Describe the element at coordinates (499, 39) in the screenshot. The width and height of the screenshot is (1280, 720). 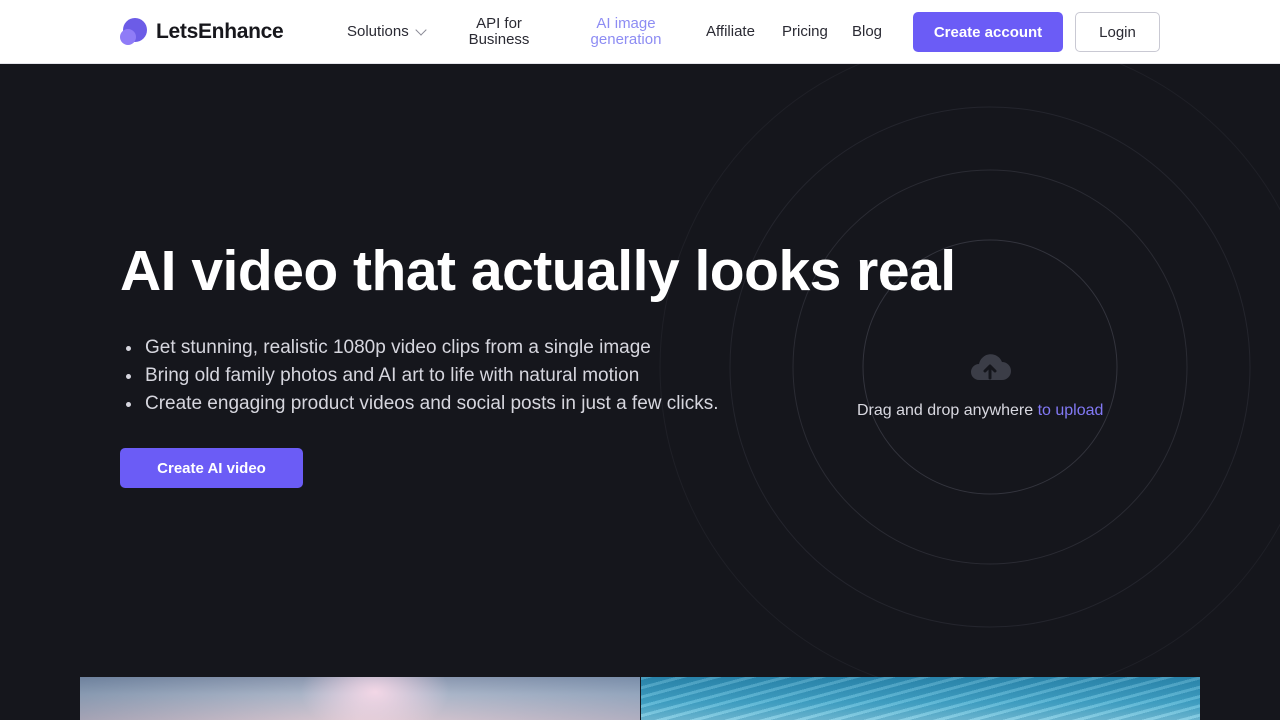
I see `nav-api-line2: Business` at that location.